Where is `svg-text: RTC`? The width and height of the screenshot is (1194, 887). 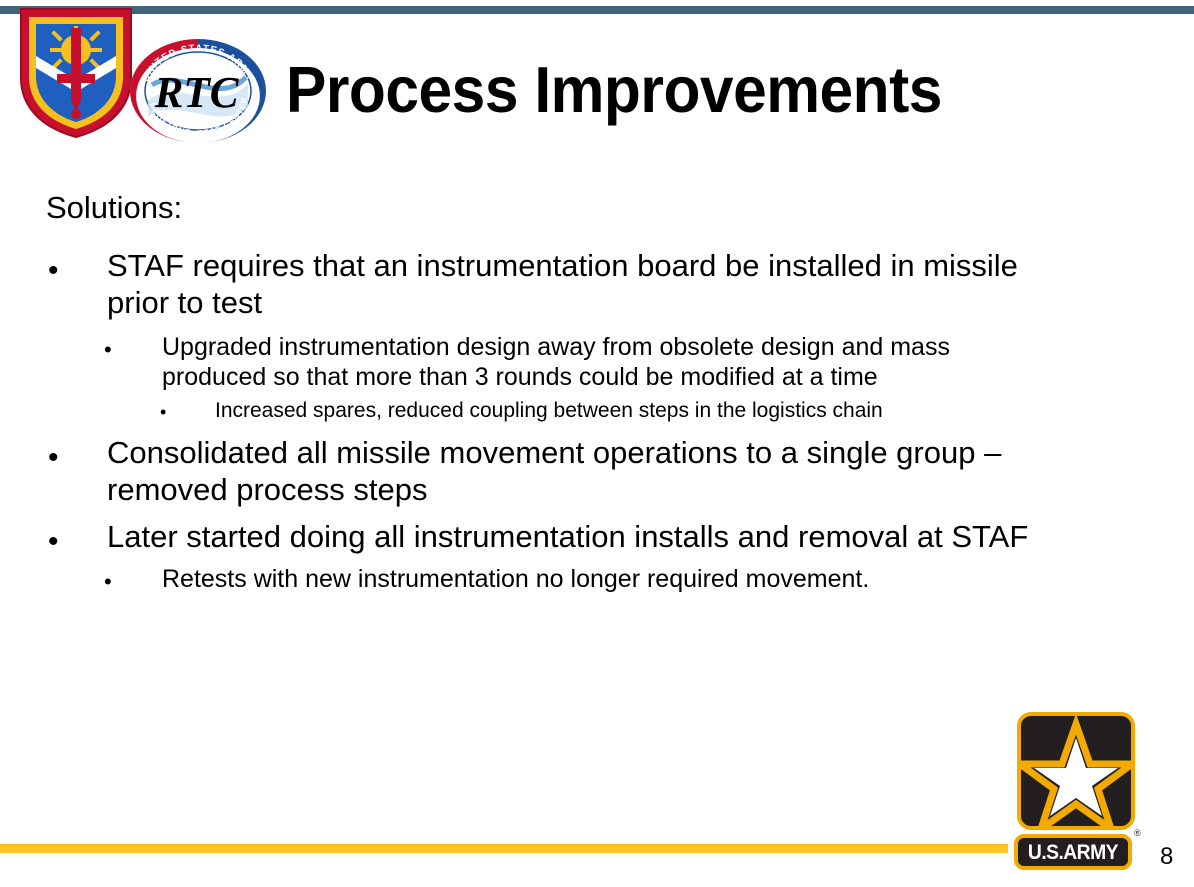
svg-text: RTC is located at coordinates (197, 93).